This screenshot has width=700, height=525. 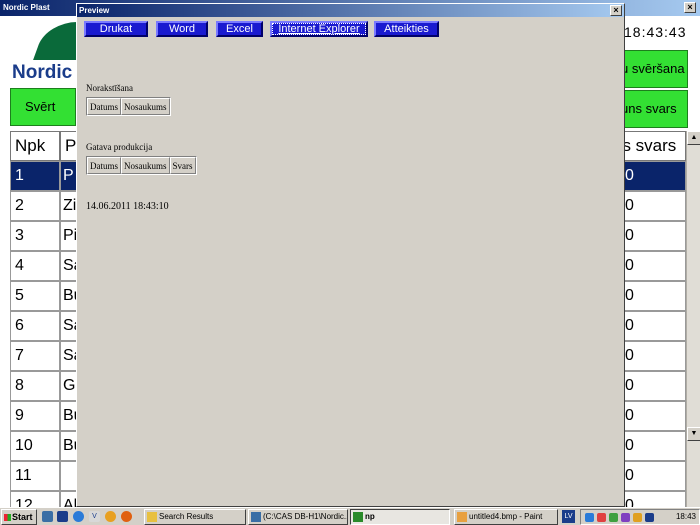 I want to click on dialog-title: Preview, so click(x=94, y=10).